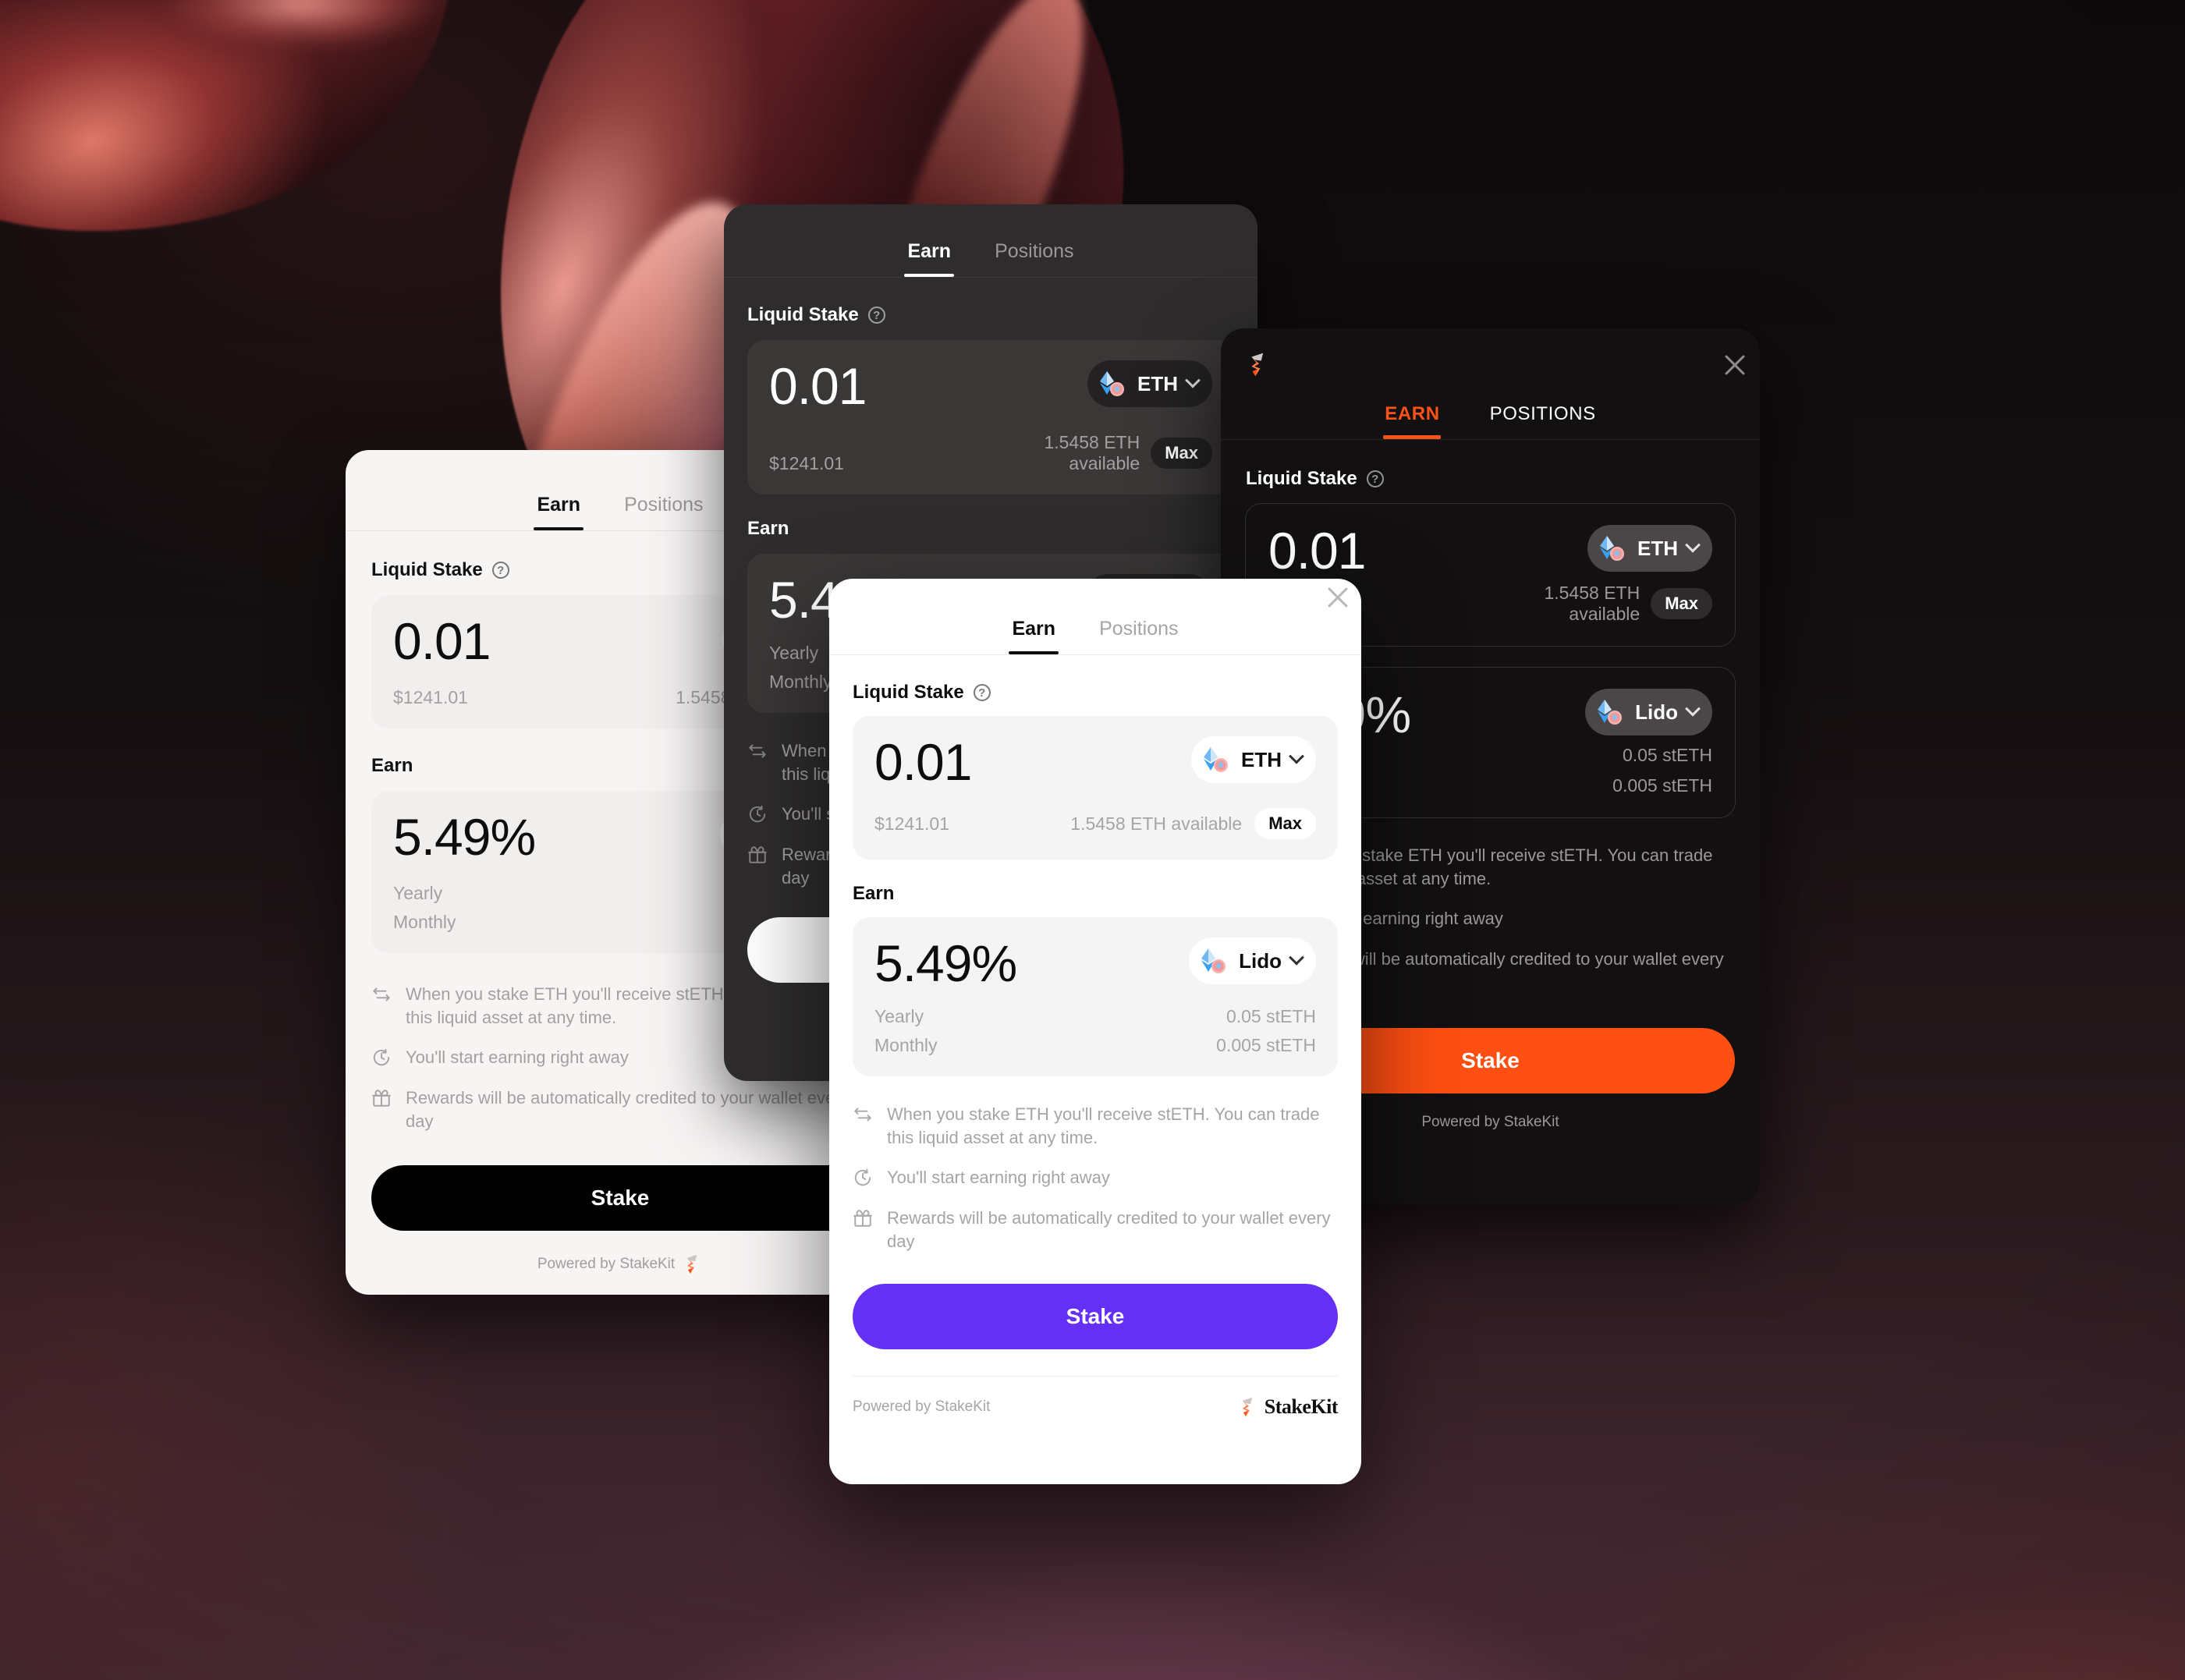 The height and width of the screenshot is (1680, 2185). What do you see at coordinates (1301, 1407) in the screenshot?
I see `stakekit-wordmark: StakeKit` at bounding box center [1301, 1407].